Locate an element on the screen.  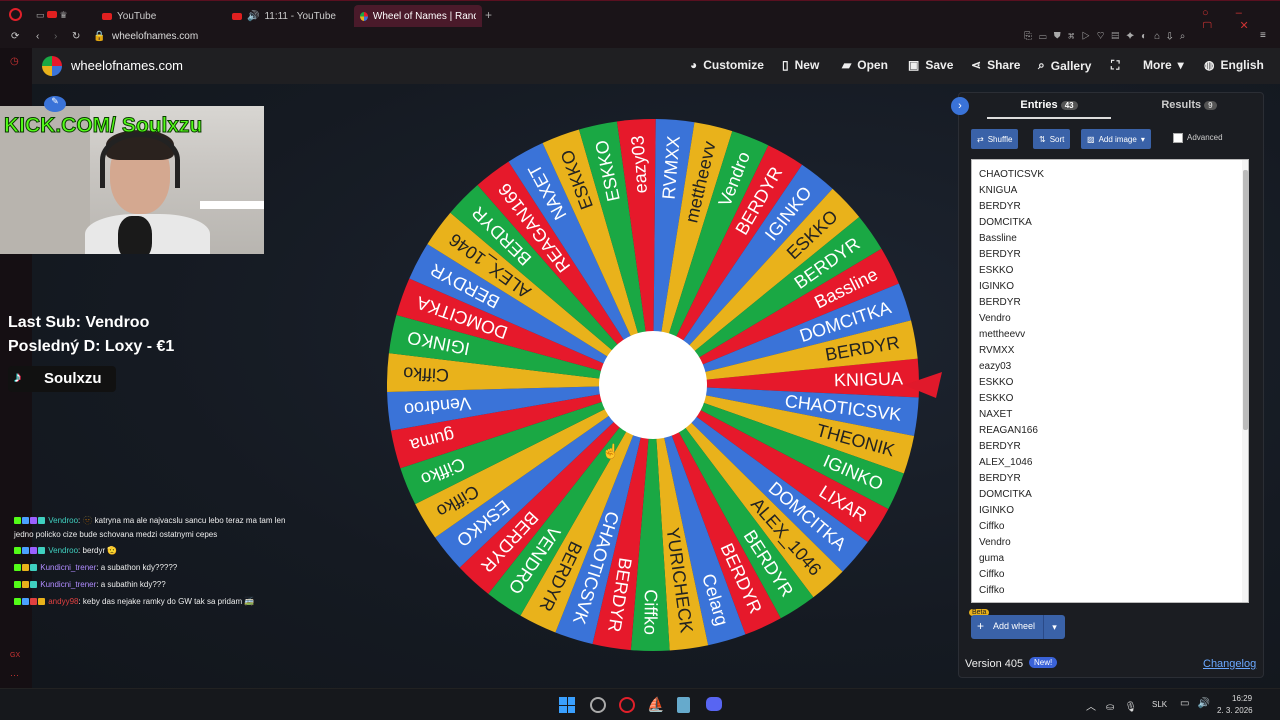
steam-icon: ⛵ is located at coordinates (655, 704).